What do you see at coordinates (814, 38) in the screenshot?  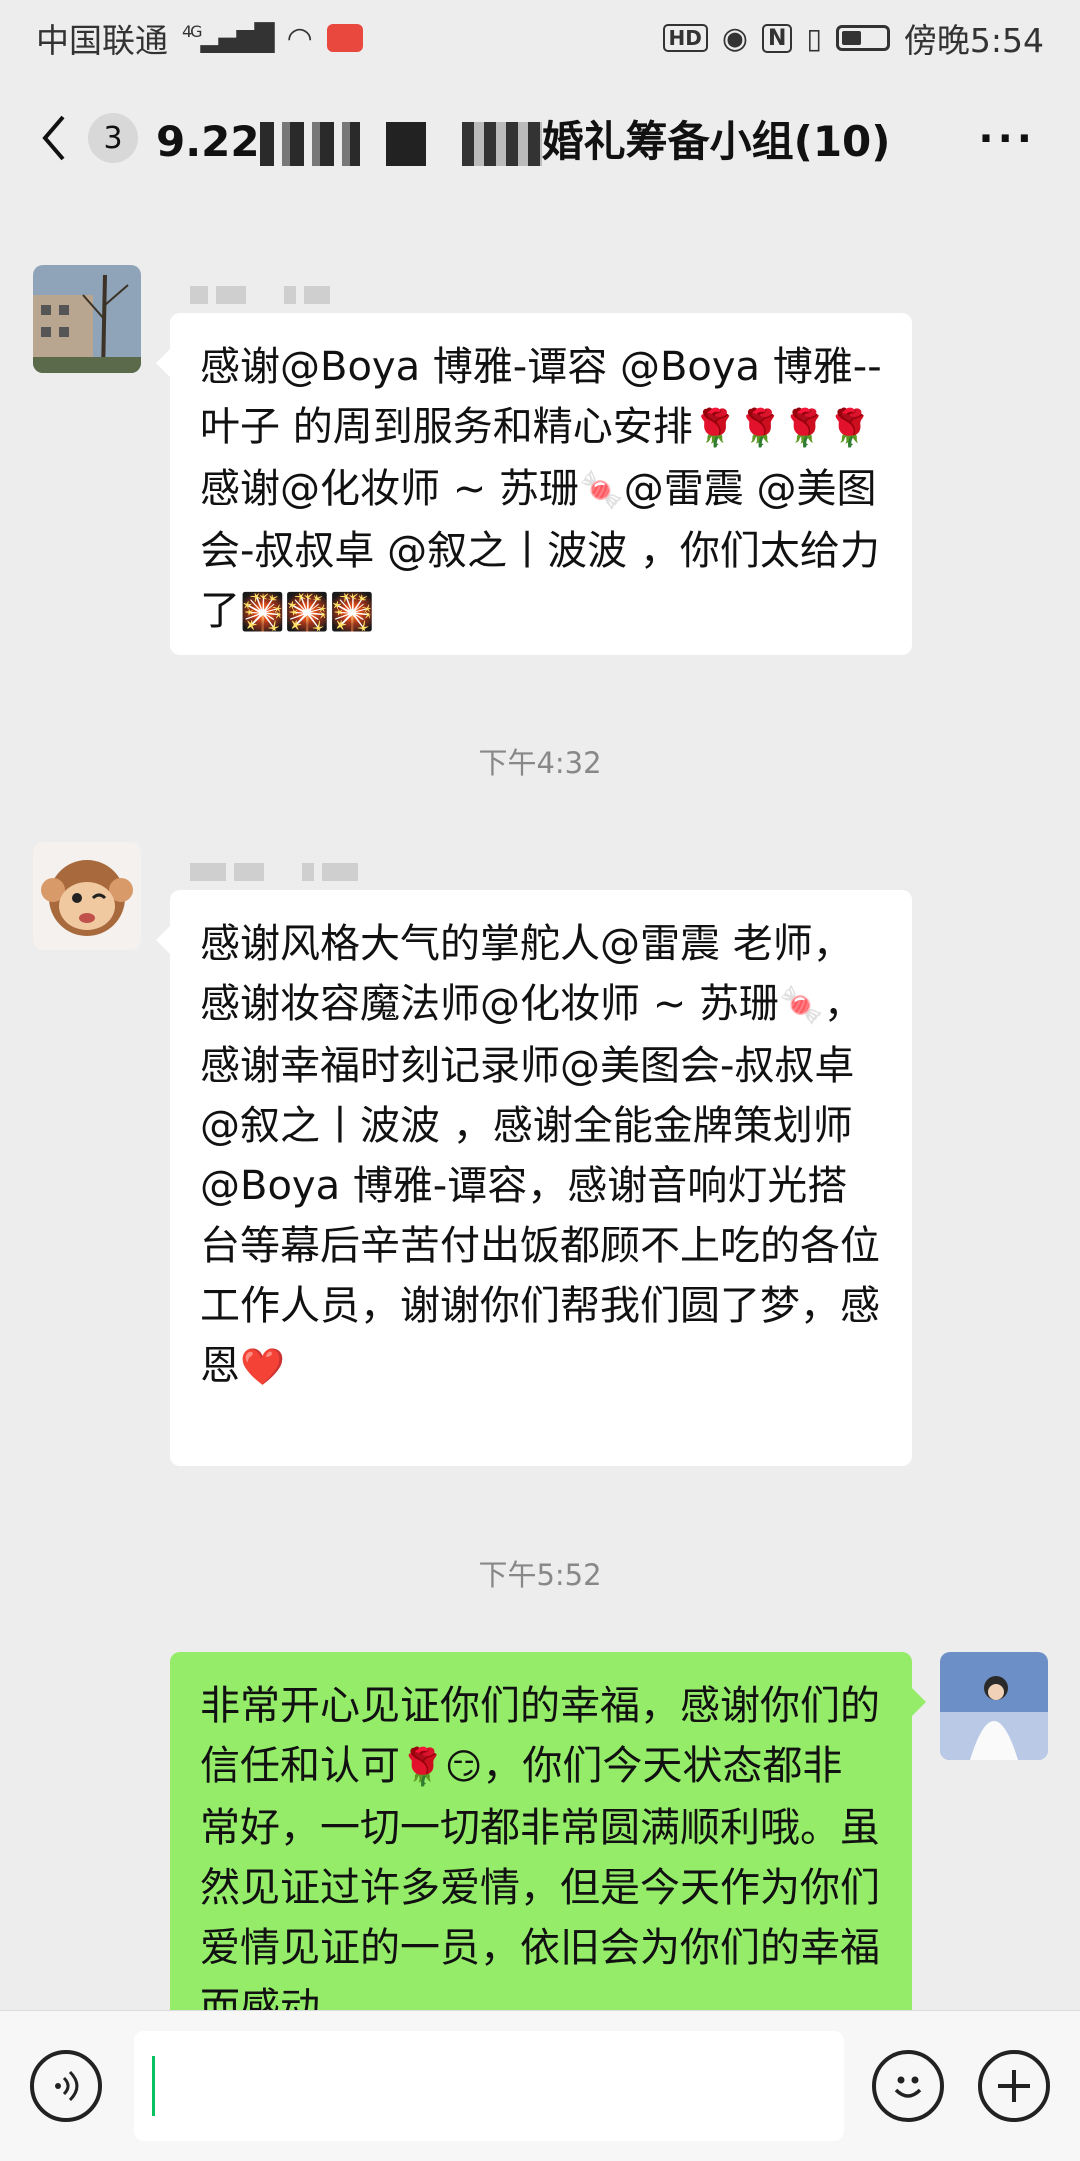 I see `vibrate-icon: ▯` at bounding box center [814, 38].